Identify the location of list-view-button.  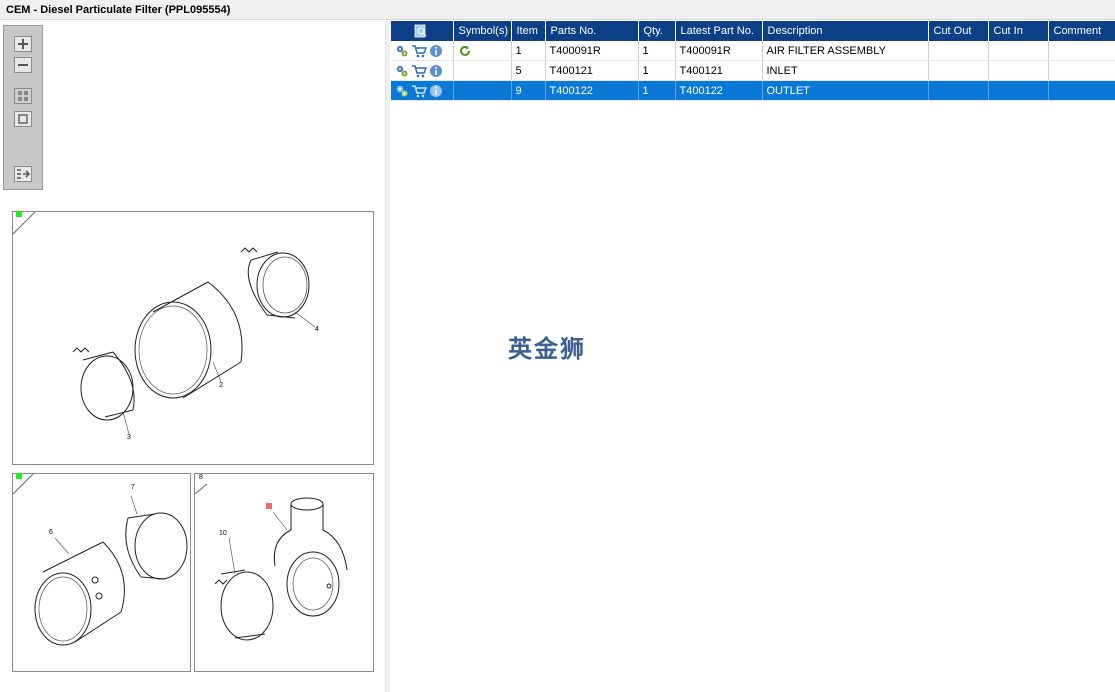
(23, 174).